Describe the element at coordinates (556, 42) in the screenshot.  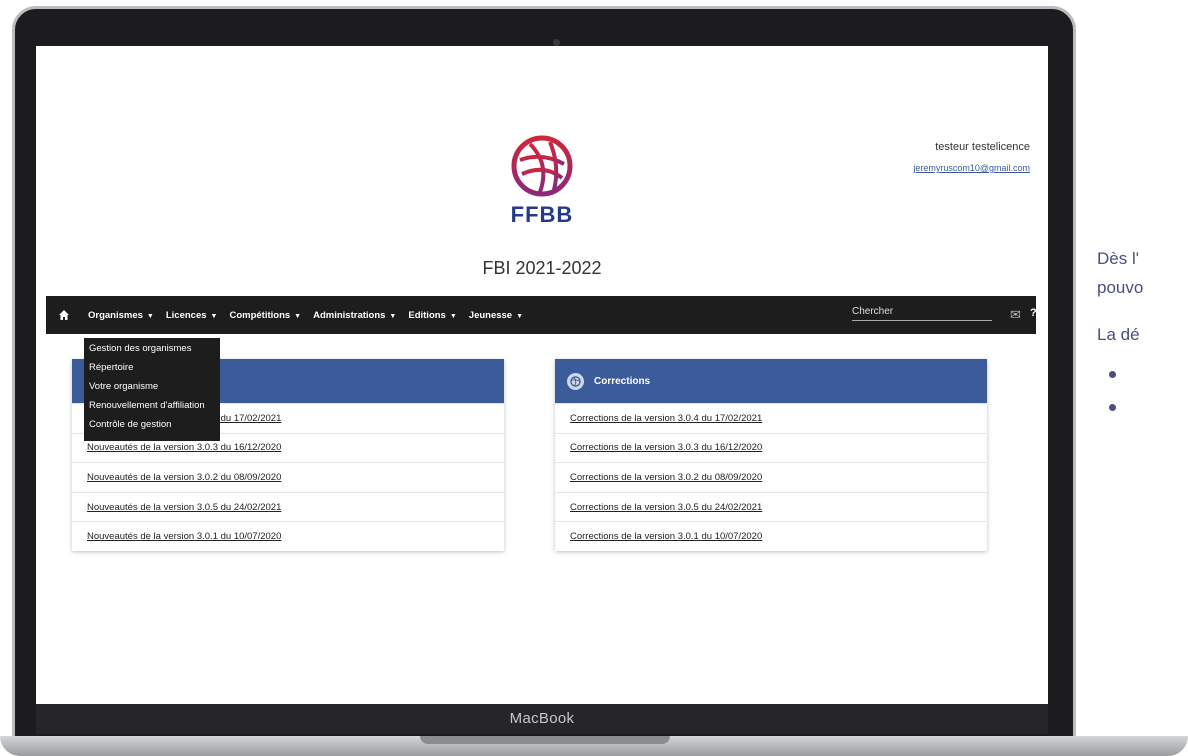
I see `camera-dot` at that location.